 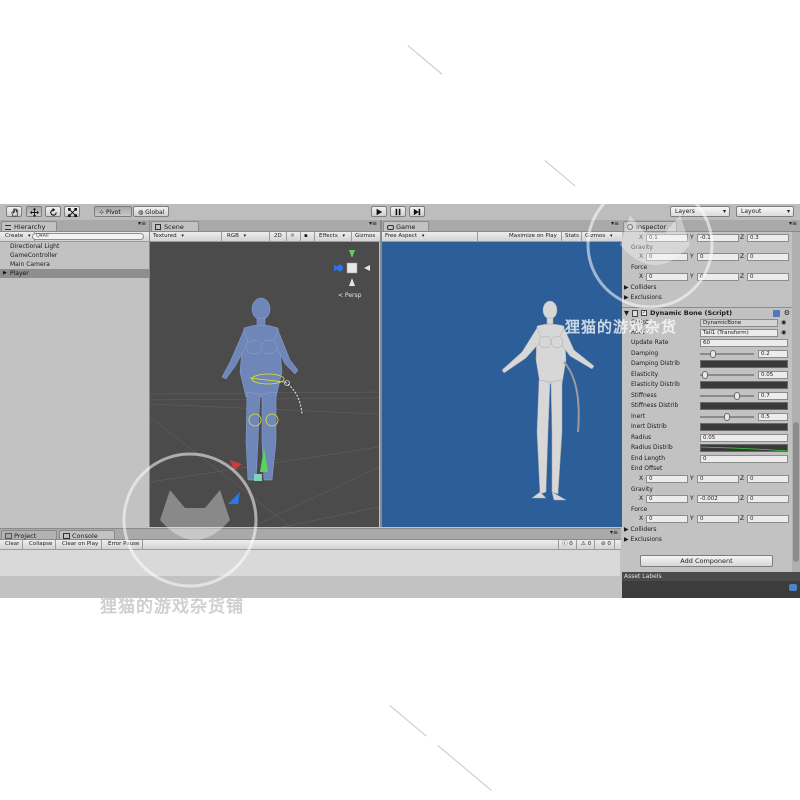 What do you see at coordinates (186, 236) in the screenshot?
I see `shading-mode-dropdown: Textured` at bounding box center [186, 236].